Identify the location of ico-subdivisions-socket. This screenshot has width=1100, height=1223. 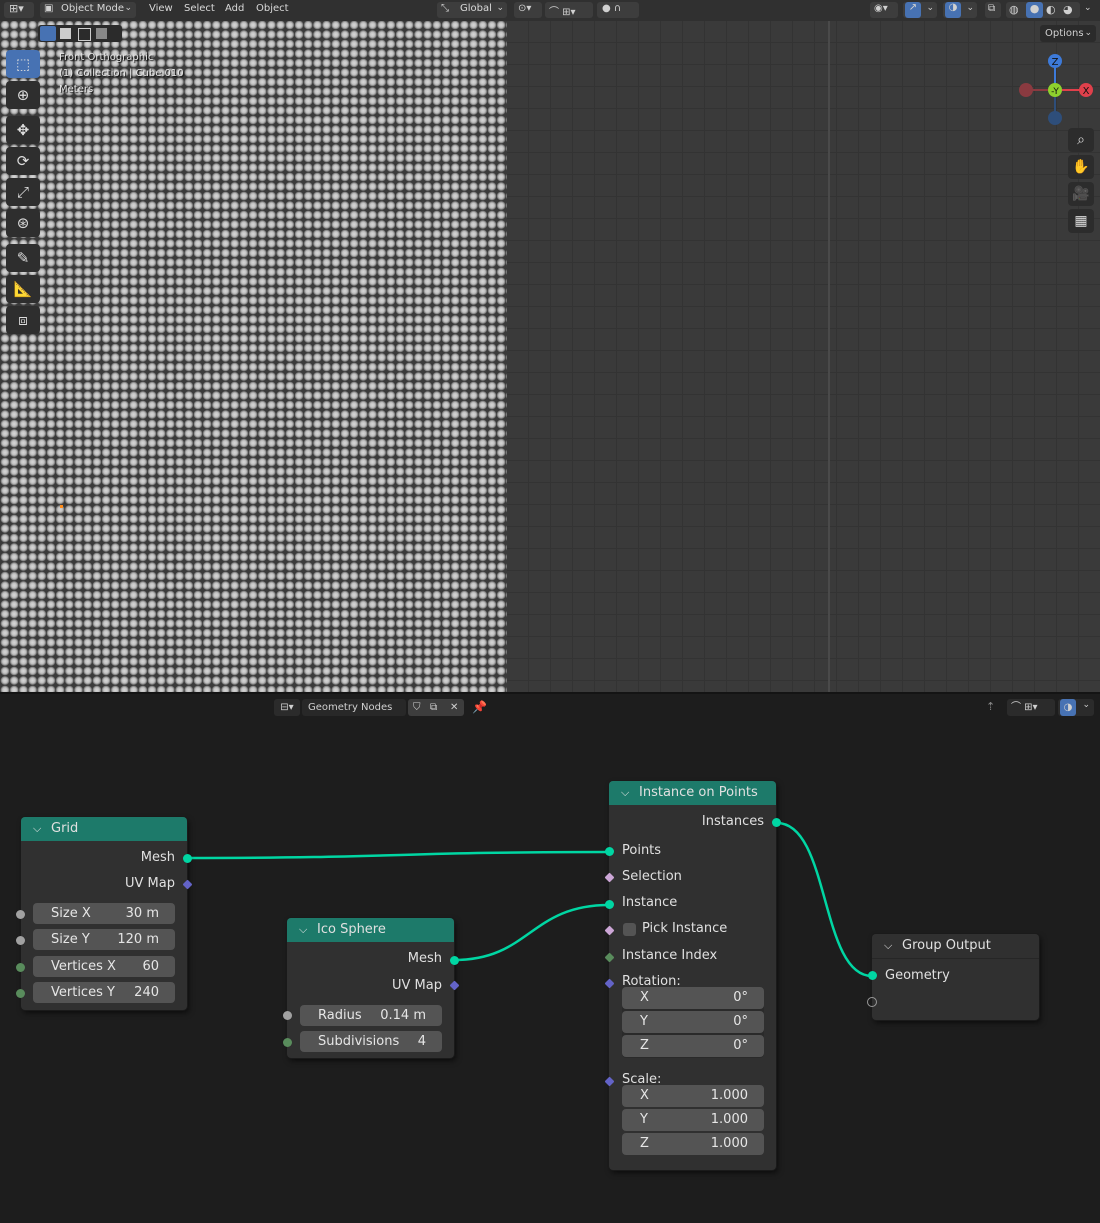
(287, 1042).